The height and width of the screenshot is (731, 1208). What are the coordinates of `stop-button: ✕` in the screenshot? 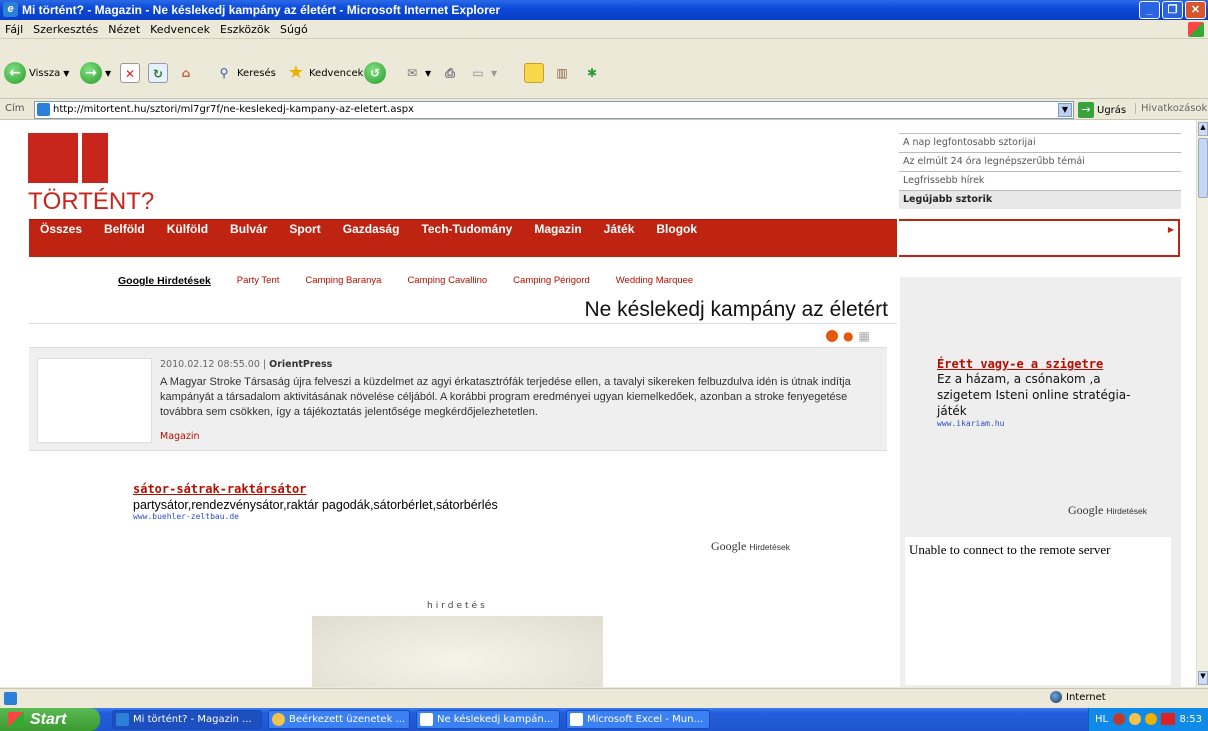 It's located at (130, 73).